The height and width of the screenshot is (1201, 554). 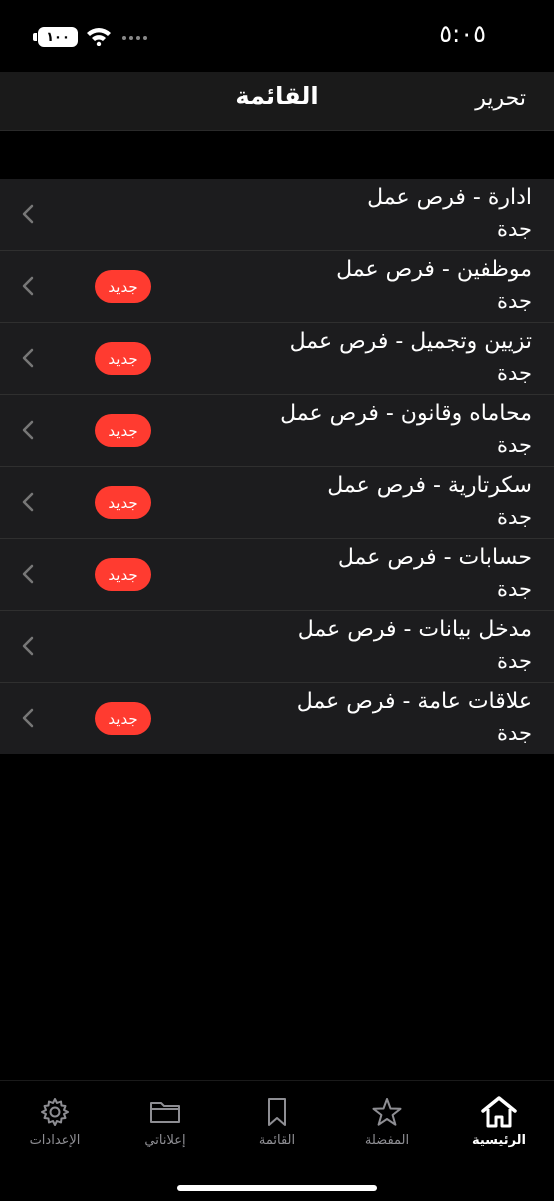 I want to click on list-item: مدخل بيانات - فرص عمل جدة, so click(x=277, y=647).